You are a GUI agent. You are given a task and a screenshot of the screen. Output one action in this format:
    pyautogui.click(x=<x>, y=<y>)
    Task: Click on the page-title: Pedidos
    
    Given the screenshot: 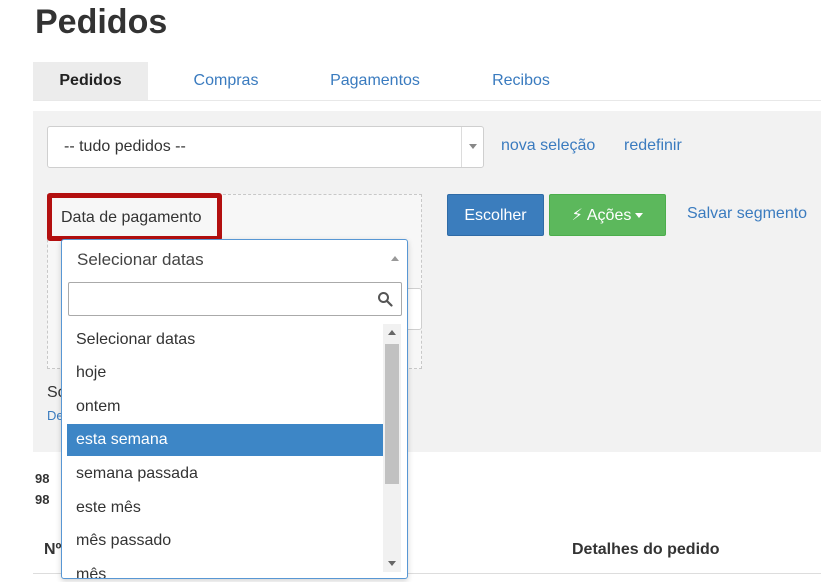 What is the action you would take?
    pyautogui.click(x=101, y=22)
    